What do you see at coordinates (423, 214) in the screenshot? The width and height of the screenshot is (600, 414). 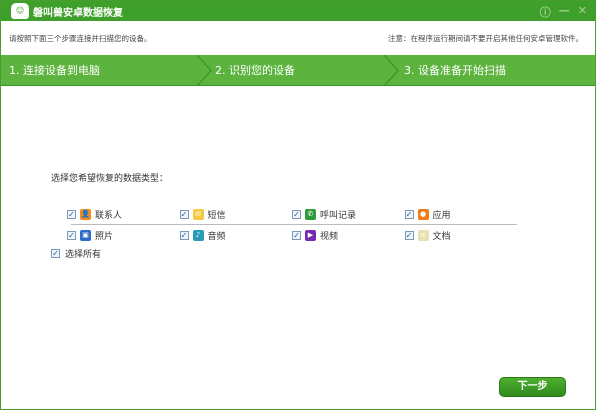 I see `app-icon: ●` at bounding box center [423, 214].